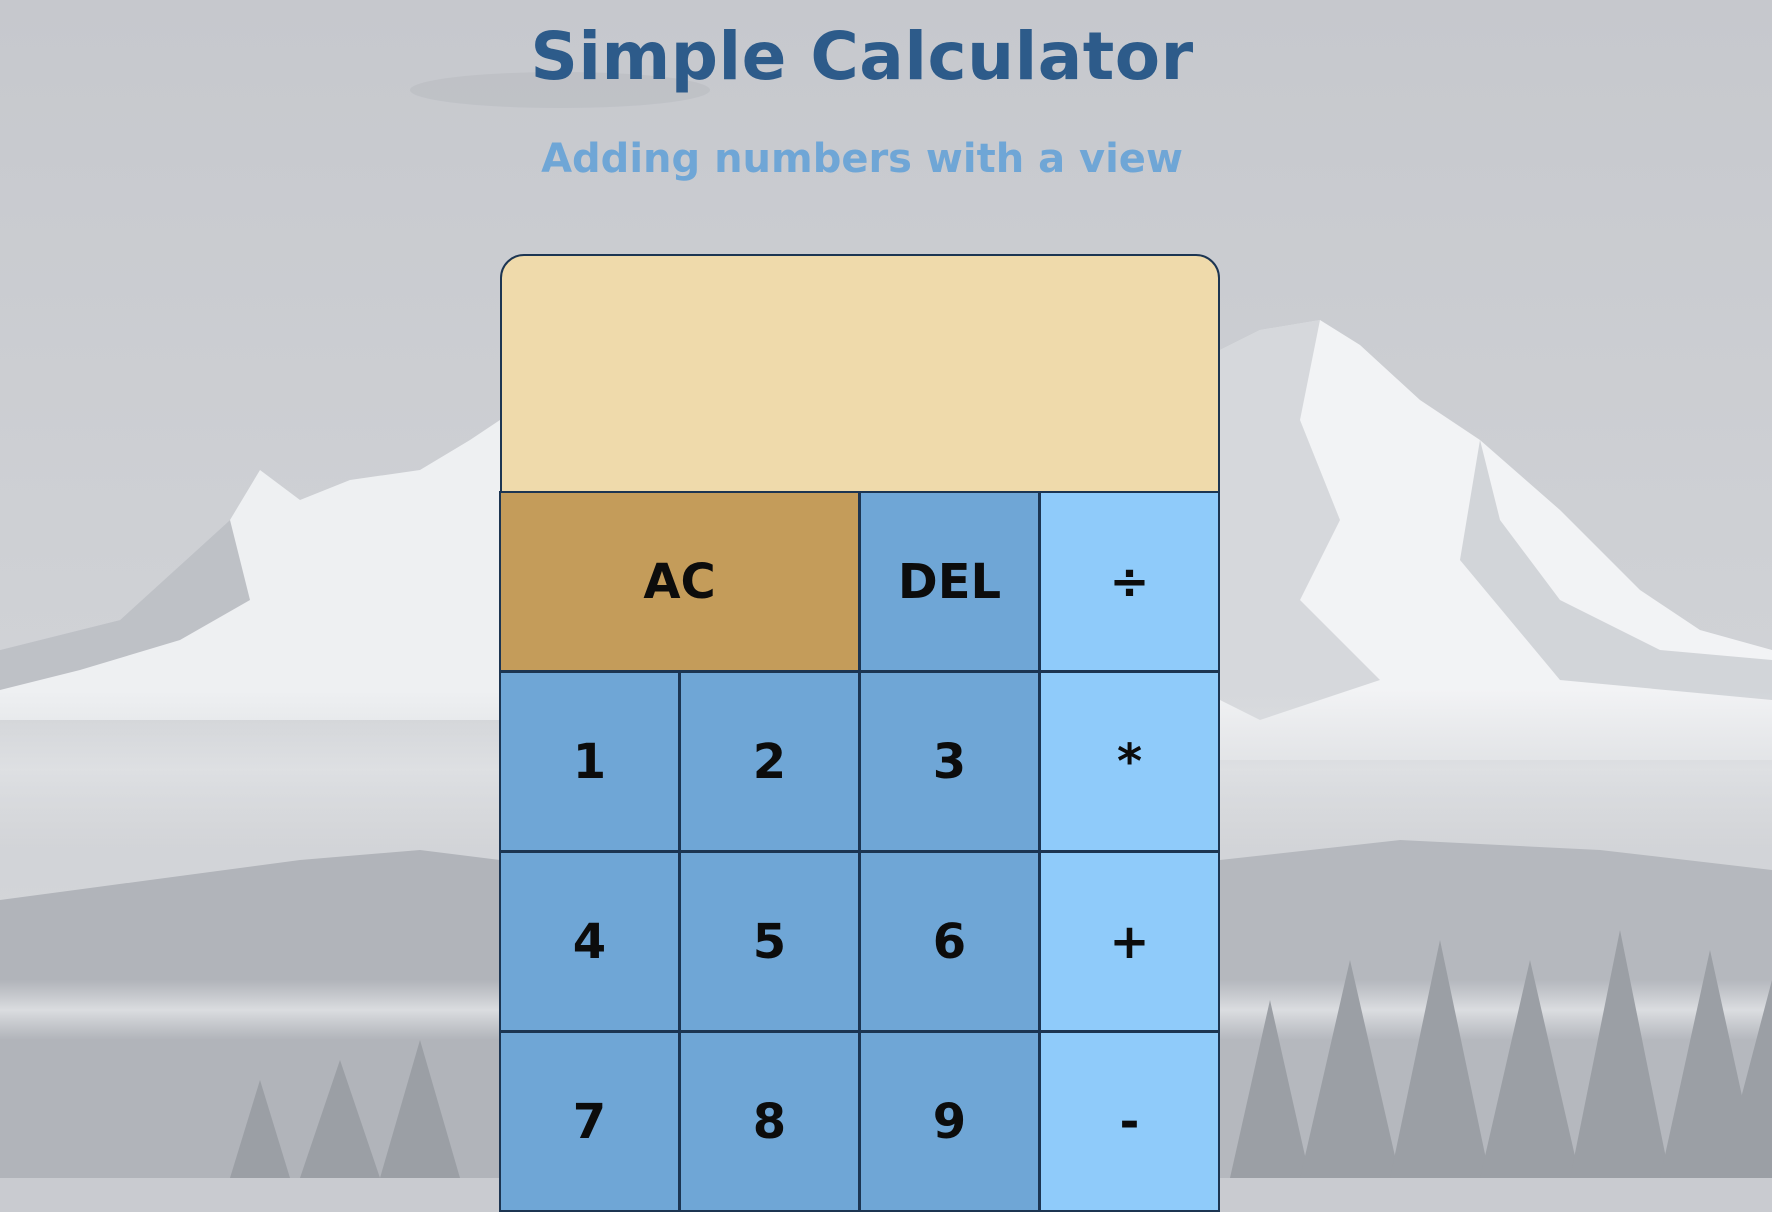 The image size is (1772, 1212). What do you see at coordinates (769, 1121) in the screenshot?
I see `digit-8-button: 8` at bounding box center [769, 1121].